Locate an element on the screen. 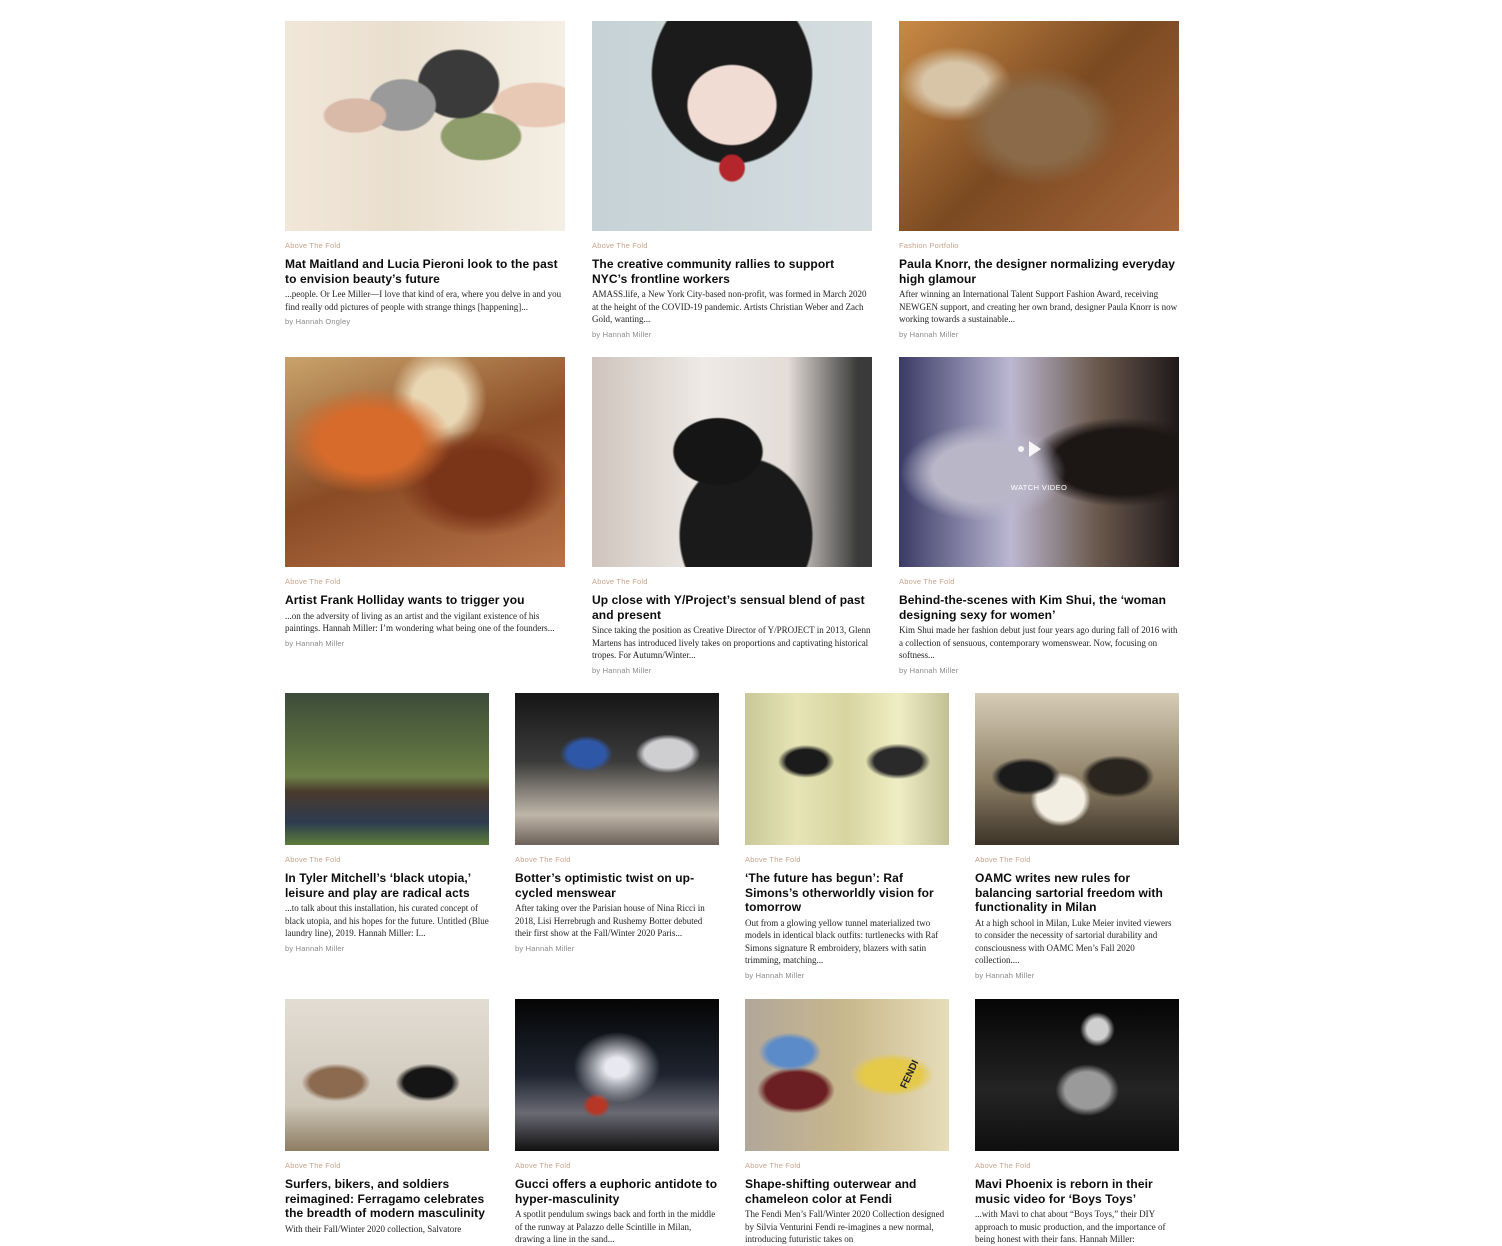  fendi-logo-text: FENDI is located at coordinates (910, 1074).